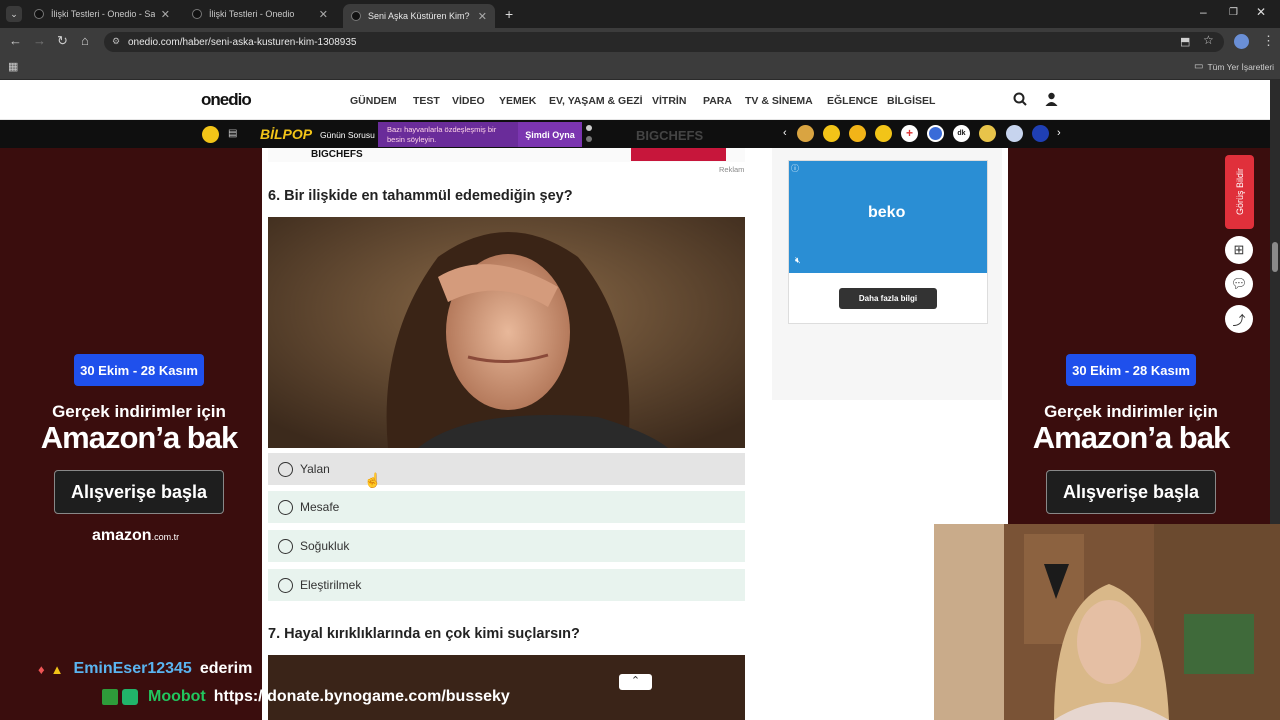 The height and width of the screenshot is (720, 1280). I want to click on back-icon: ←, so click(15, 40).